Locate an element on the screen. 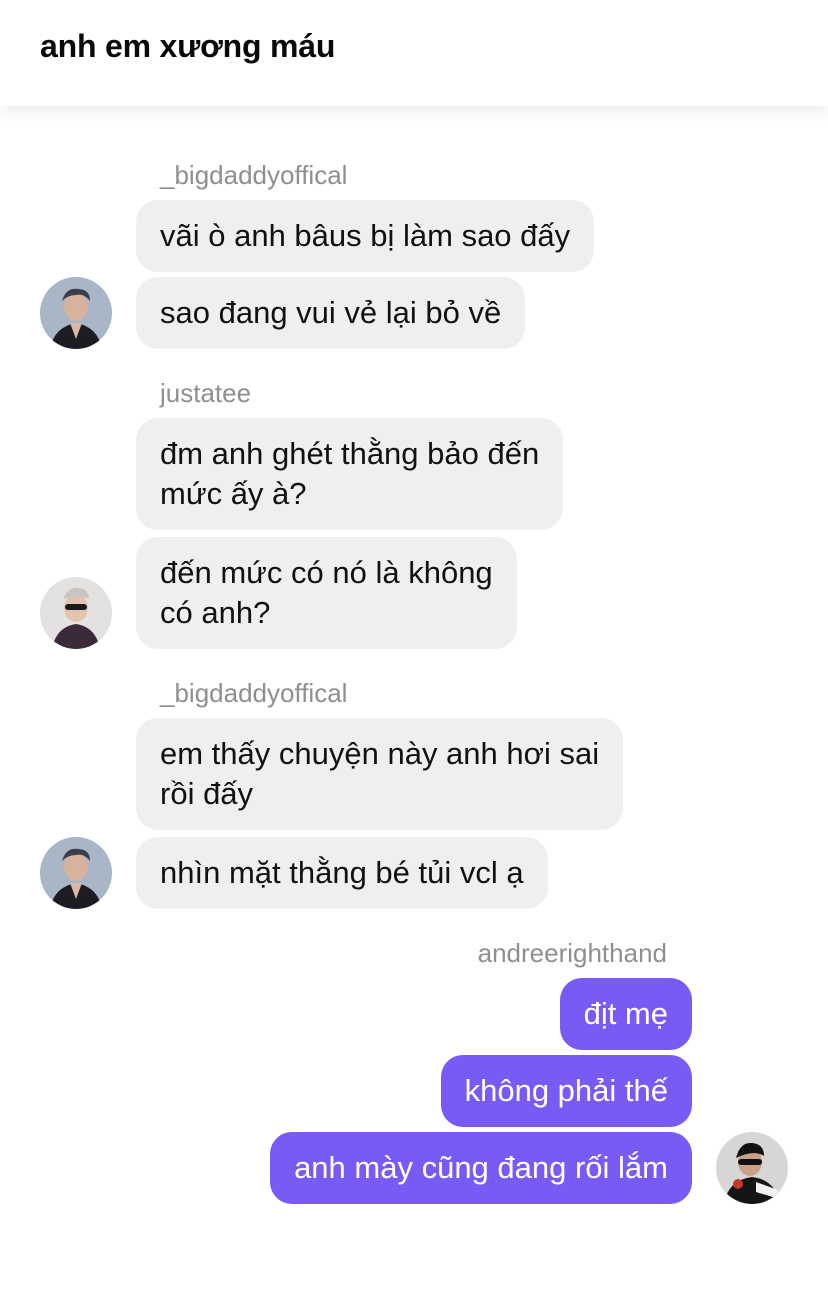 The width and height of the screenshot is (828, 1300). sender-name: justatee is located at coordinates (205, 393).